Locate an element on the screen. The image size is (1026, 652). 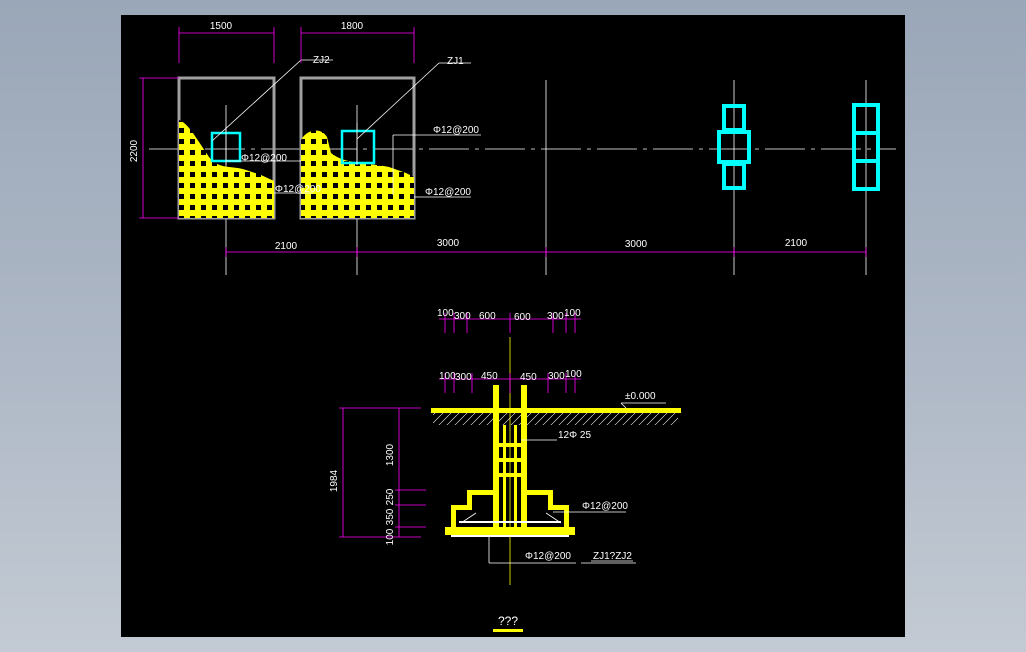
label-zj1: ZJ1 is located at coordinates (455, 61).